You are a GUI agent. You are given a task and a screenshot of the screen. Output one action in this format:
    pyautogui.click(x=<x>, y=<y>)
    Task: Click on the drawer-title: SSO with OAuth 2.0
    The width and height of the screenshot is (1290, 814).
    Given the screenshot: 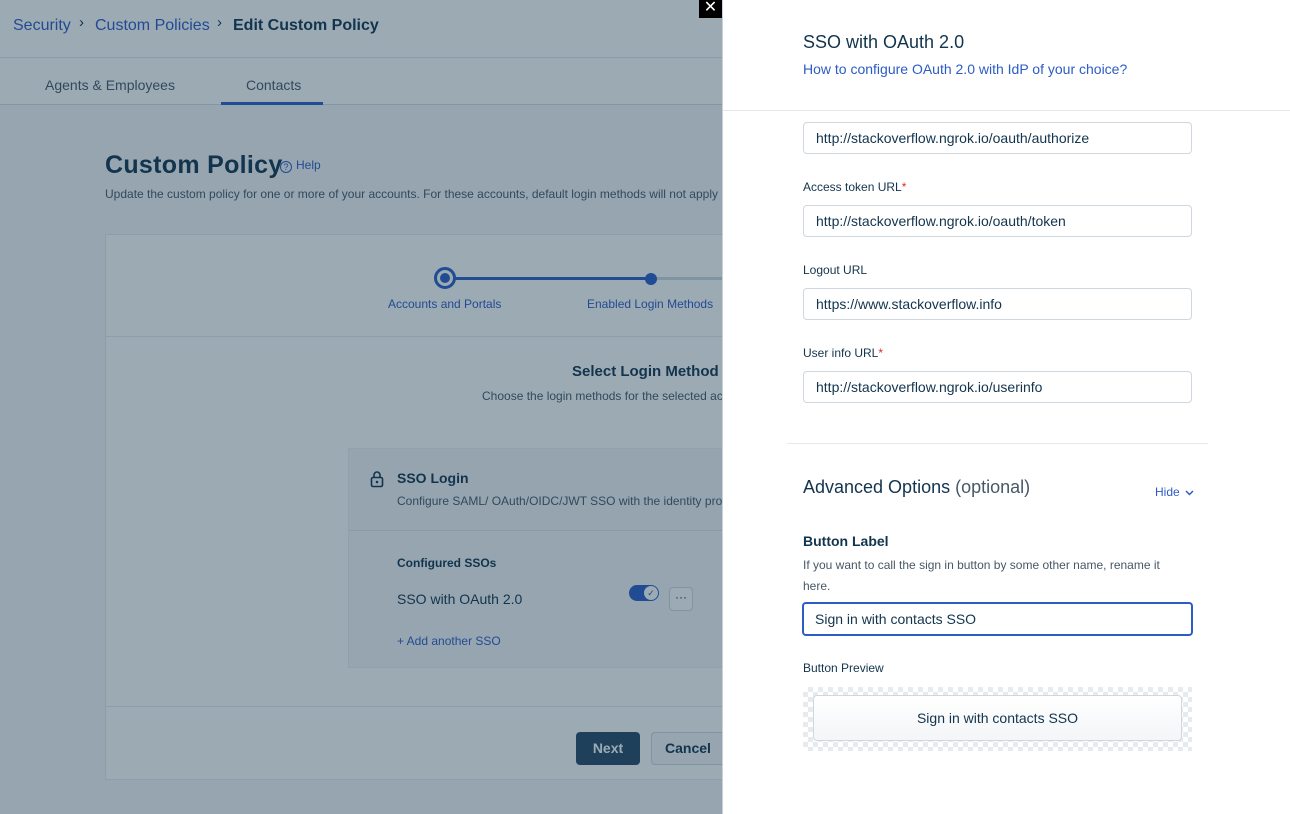 What is the action you would take?
    pyautogui.click(x=884, y=42)
    